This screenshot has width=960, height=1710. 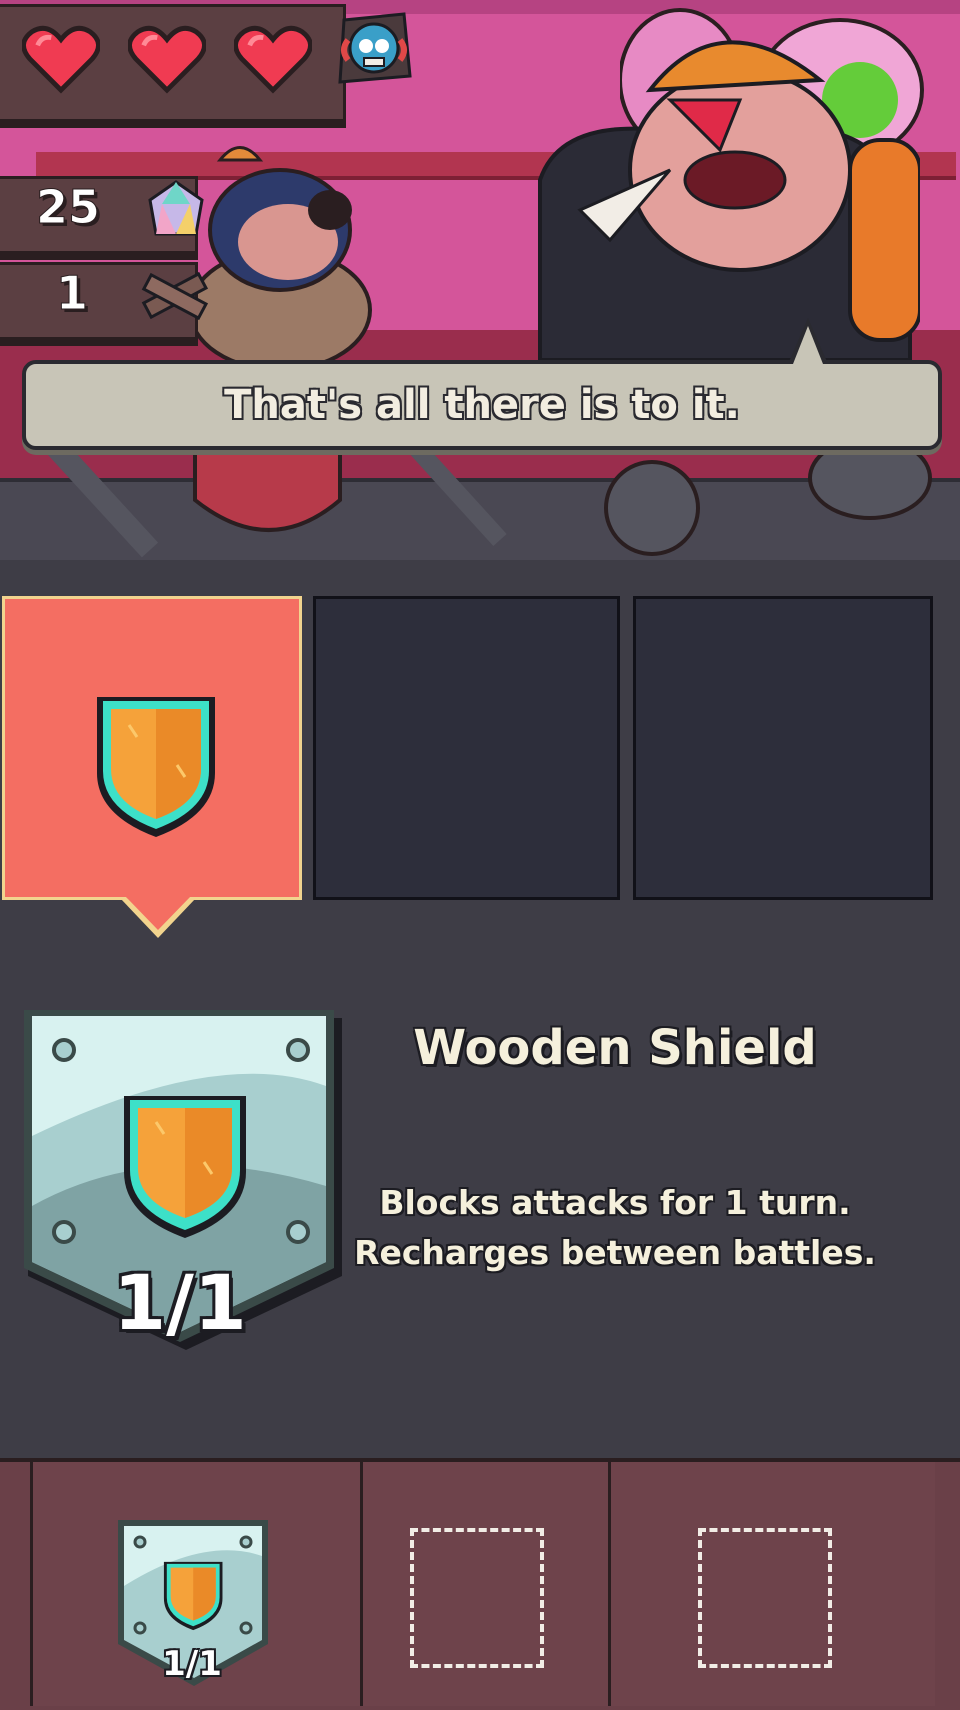 What do you see at coordinates (156, 767) in the screenshot?
I see `shield-icon` at bounding box center [156, 767].